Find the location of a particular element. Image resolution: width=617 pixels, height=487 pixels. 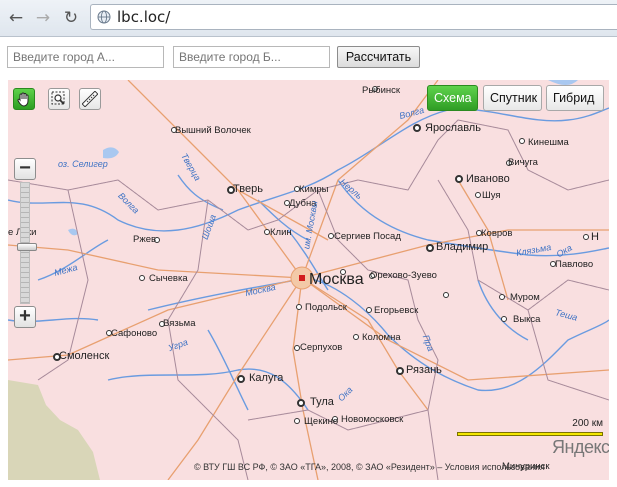

zoom-control: − + is located at coordinates (25, 243).